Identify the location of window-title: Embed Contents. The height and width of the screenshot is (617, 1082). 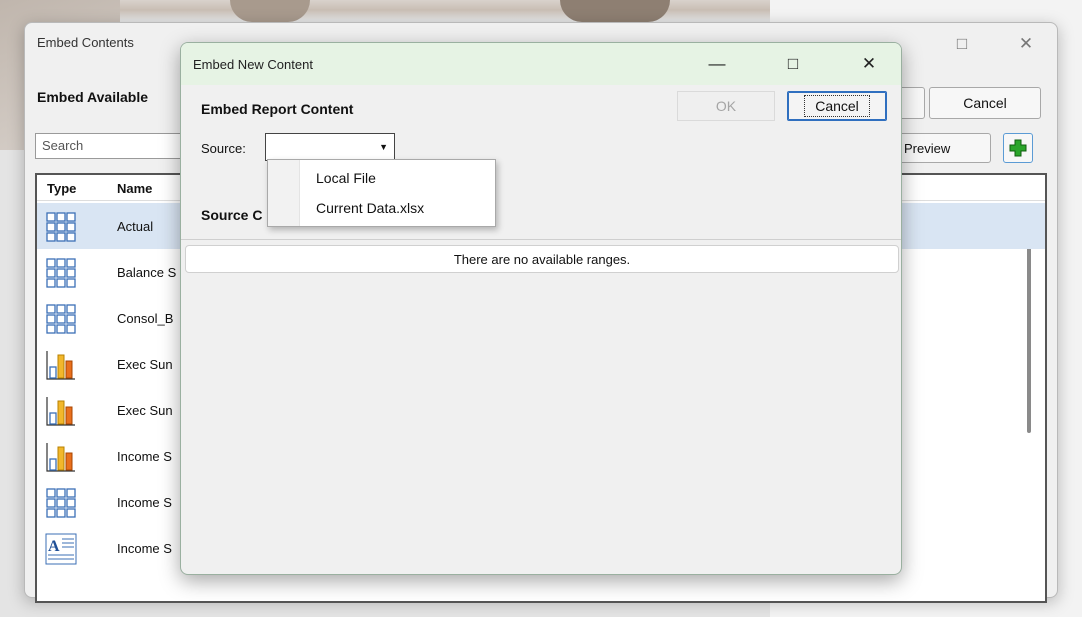
(85, 42).